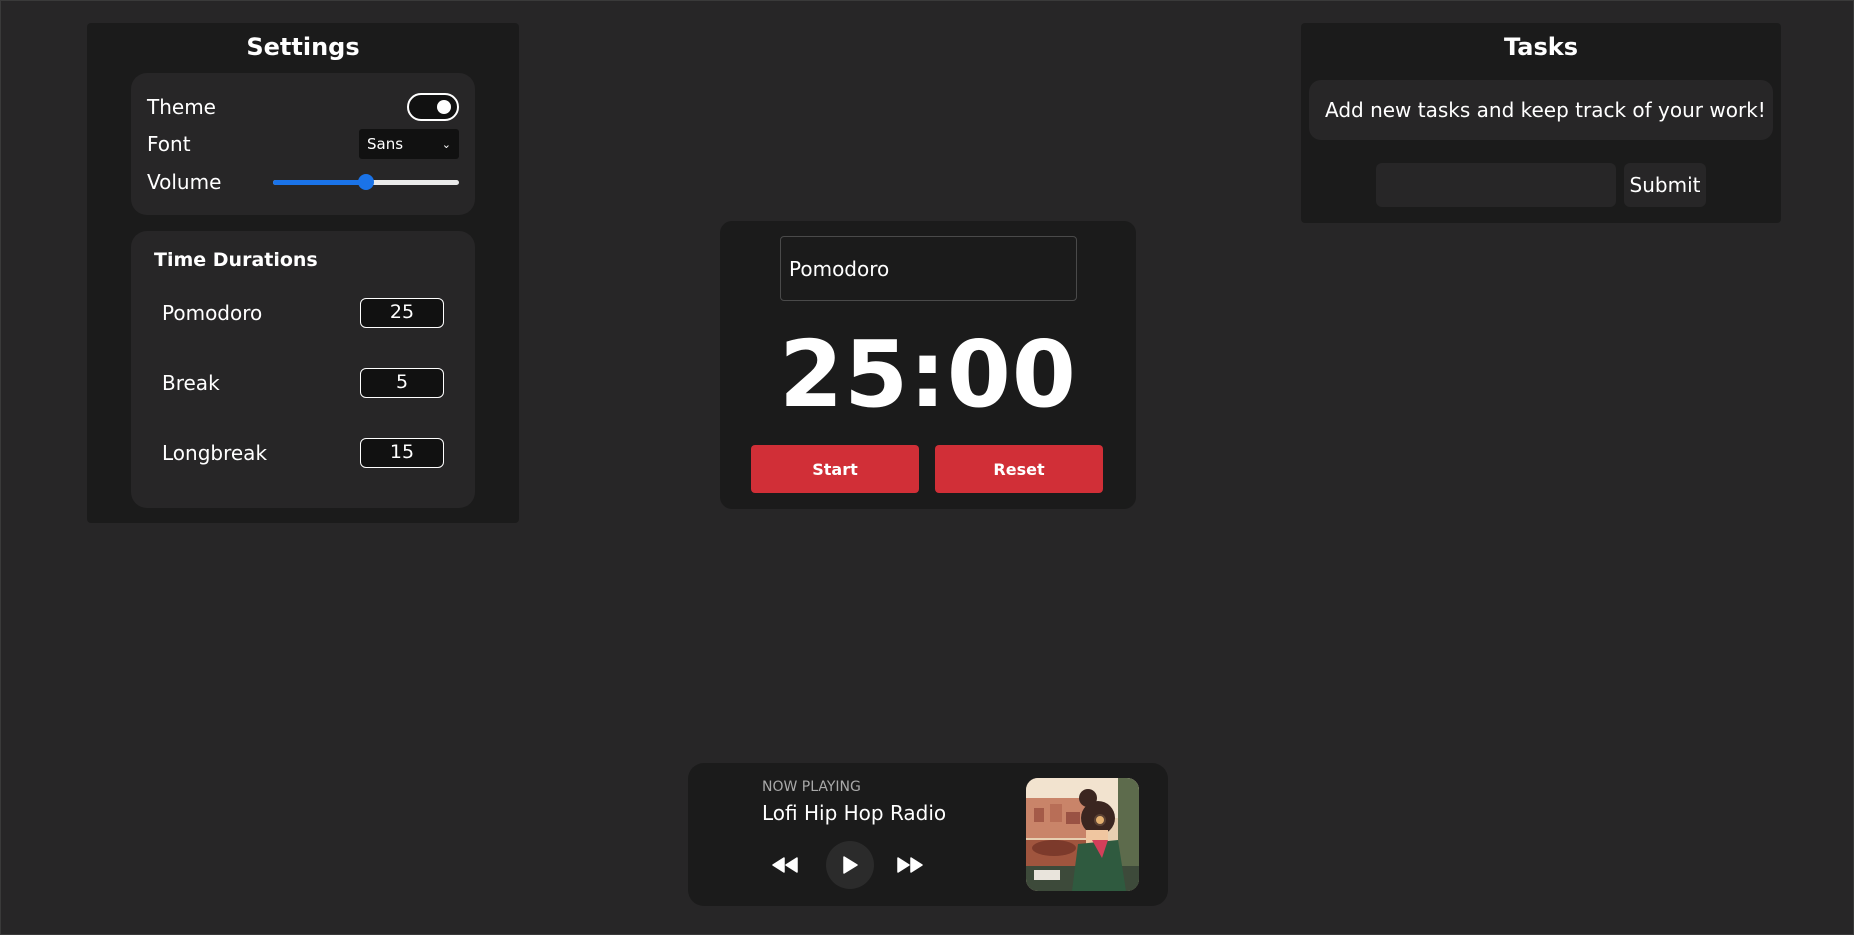 The height and width of the screenshot is (935, 1854). Describe the element at coordinates (409, 144) in the screenshot. I see `font-select: Sans ⌄` at that location.